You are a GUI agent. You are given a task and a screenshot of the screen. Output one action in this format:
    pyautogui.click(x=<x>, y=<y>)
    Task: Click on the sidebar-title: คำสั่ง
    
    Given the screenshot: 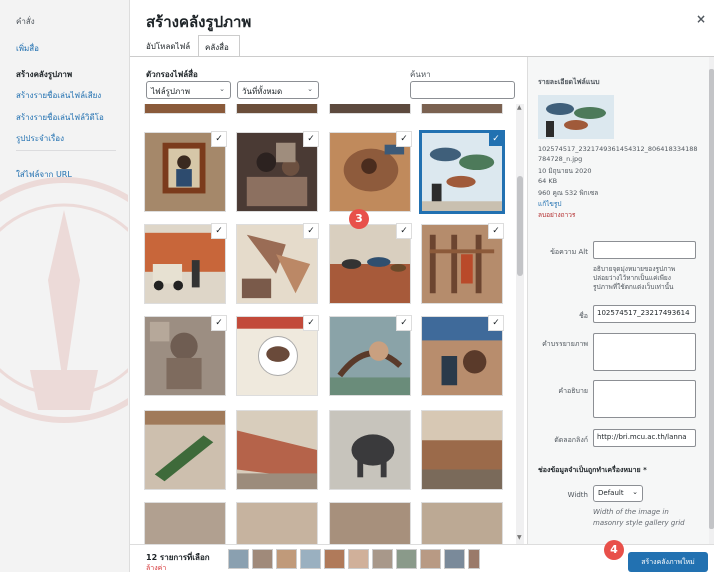 What is the action you would take?
    pyautogui.click(x=25, y=21)
    